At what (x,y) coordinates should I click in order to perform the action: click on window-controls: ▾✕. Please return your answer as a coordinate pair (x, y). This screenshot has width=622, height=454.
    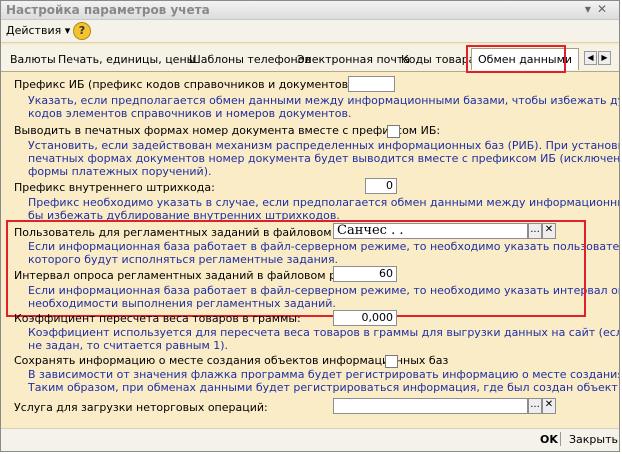
    Looking at the image, I should click on (599, 9).